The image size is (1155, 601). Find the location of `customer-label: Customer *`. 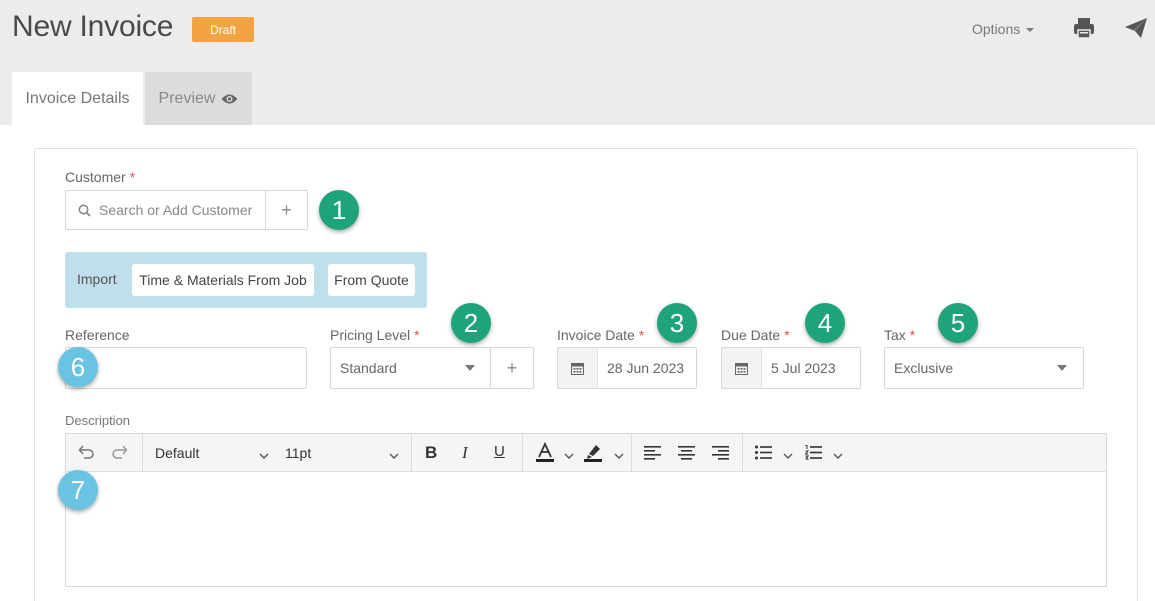

customer-label: Customer * is located at coordinates (100, 177).